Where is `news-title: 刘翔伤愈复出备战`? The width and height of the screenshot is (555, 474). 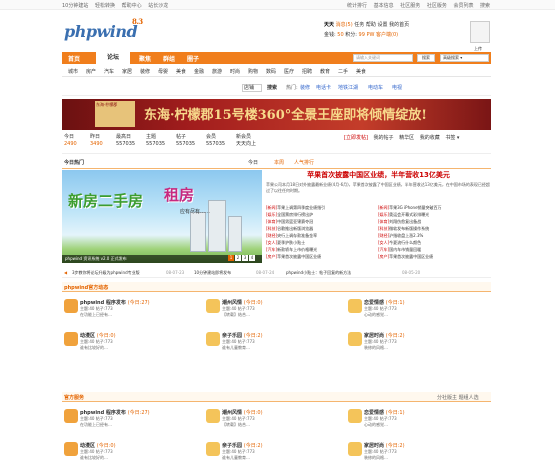 news-title: 刘翔伤愈复出备战 is located at coordinates (405, 221).